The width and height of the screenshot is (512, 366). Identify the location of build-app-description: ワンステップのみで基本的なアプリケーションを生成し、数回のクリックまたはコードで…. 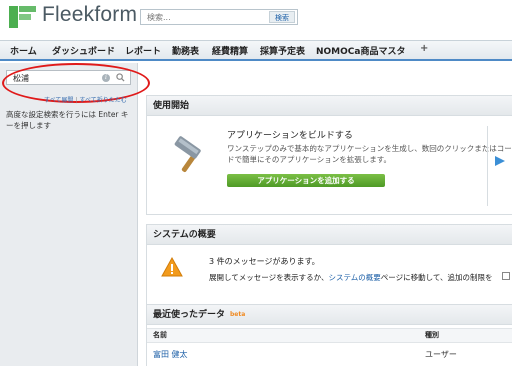
(369, 154).